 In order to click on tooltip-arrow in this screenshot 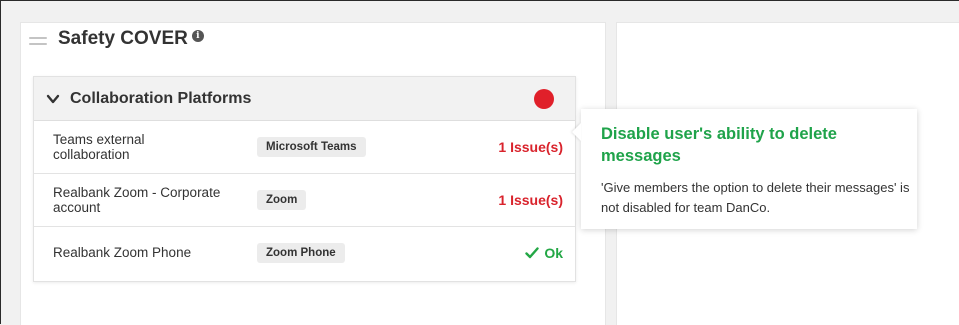, I will do `click(576, 132)`.